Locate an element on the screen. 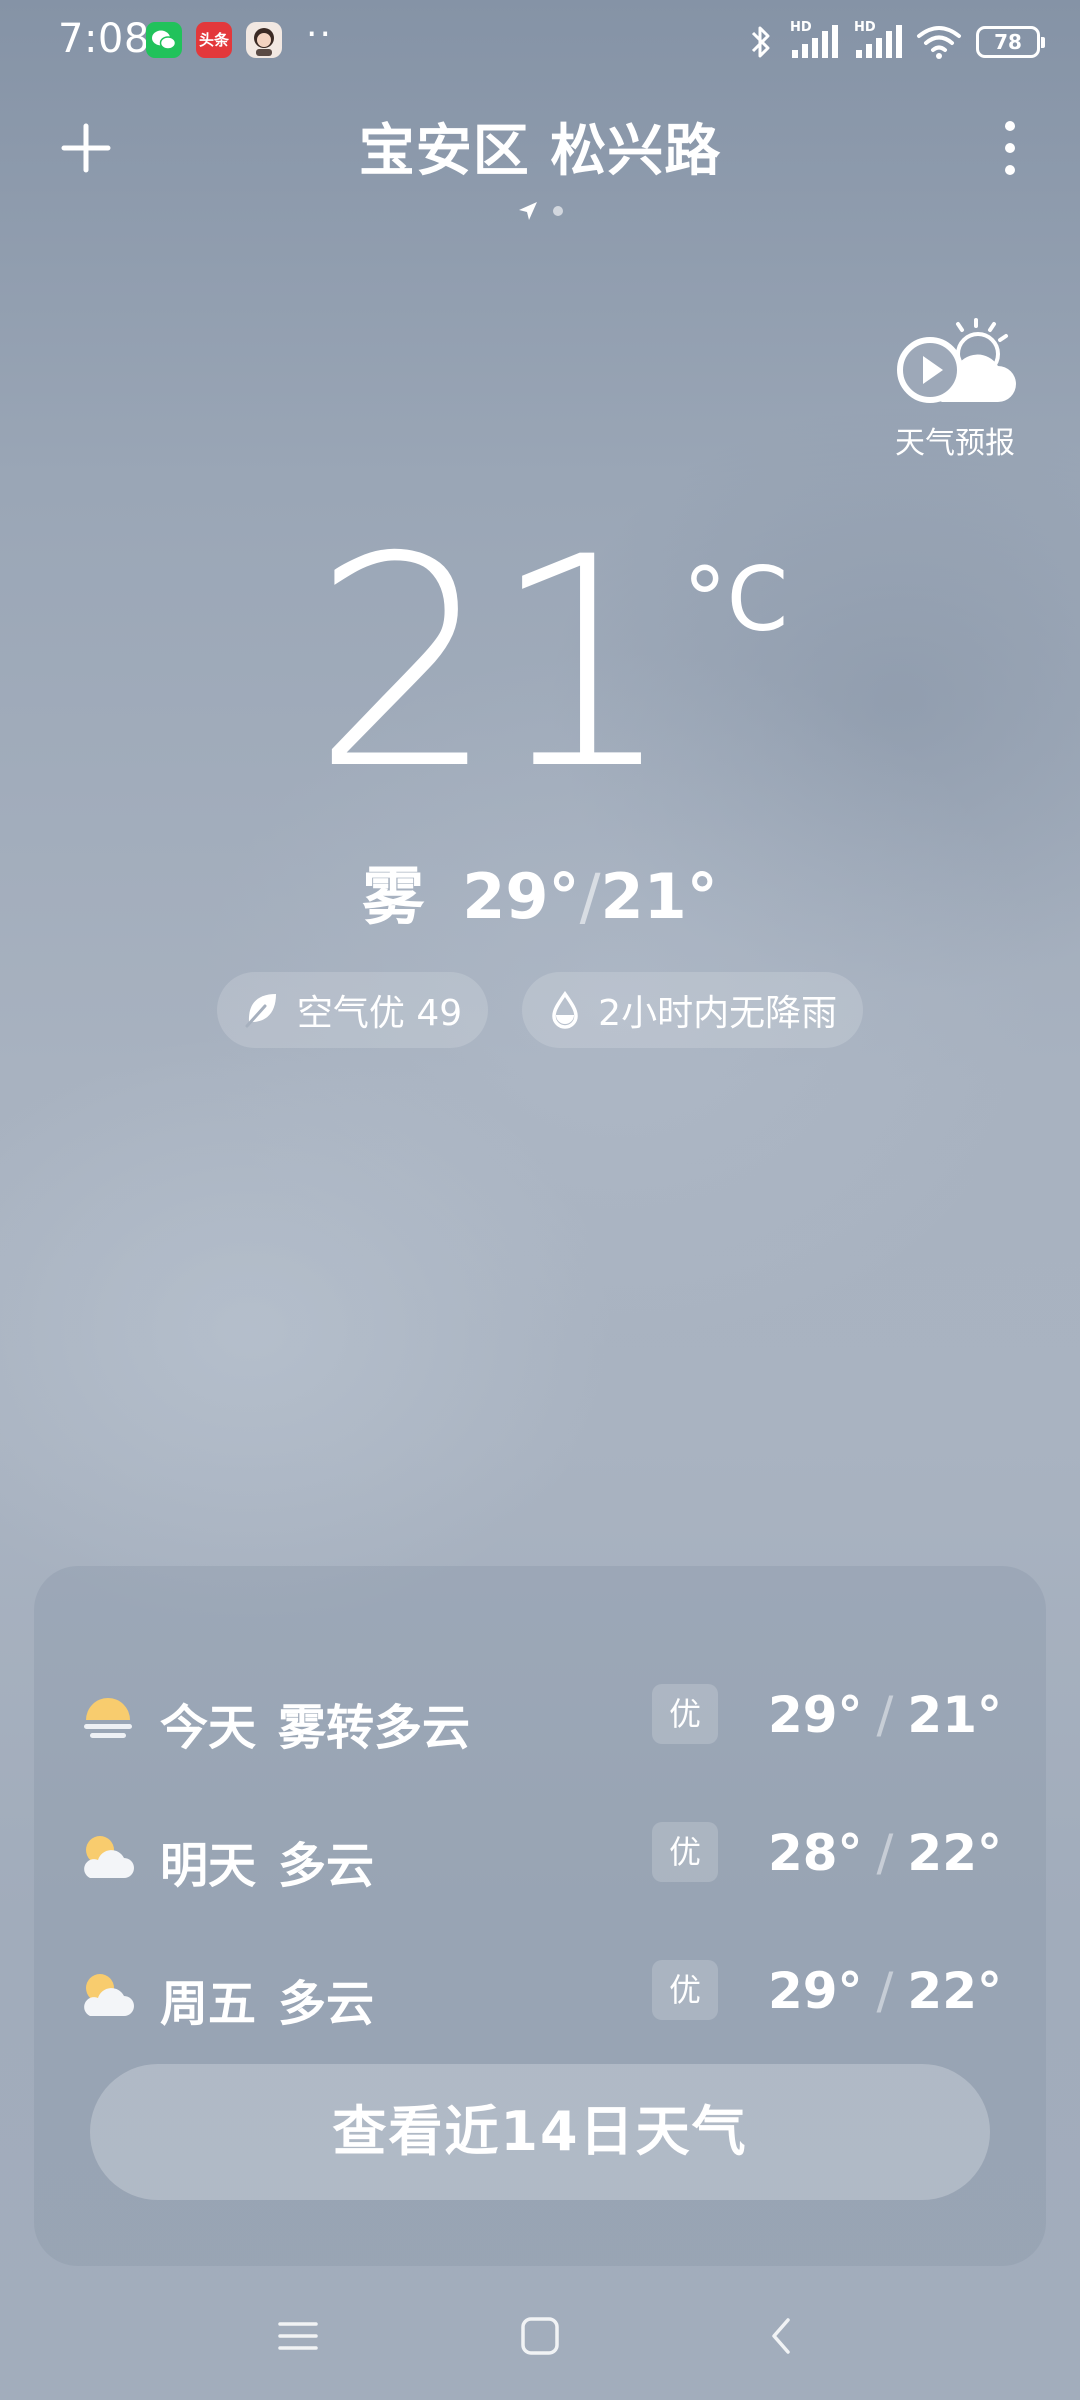 The height and width of the screenshot is (2400, 1080). current-condition: 雾 is located at coordinates (393, 896).